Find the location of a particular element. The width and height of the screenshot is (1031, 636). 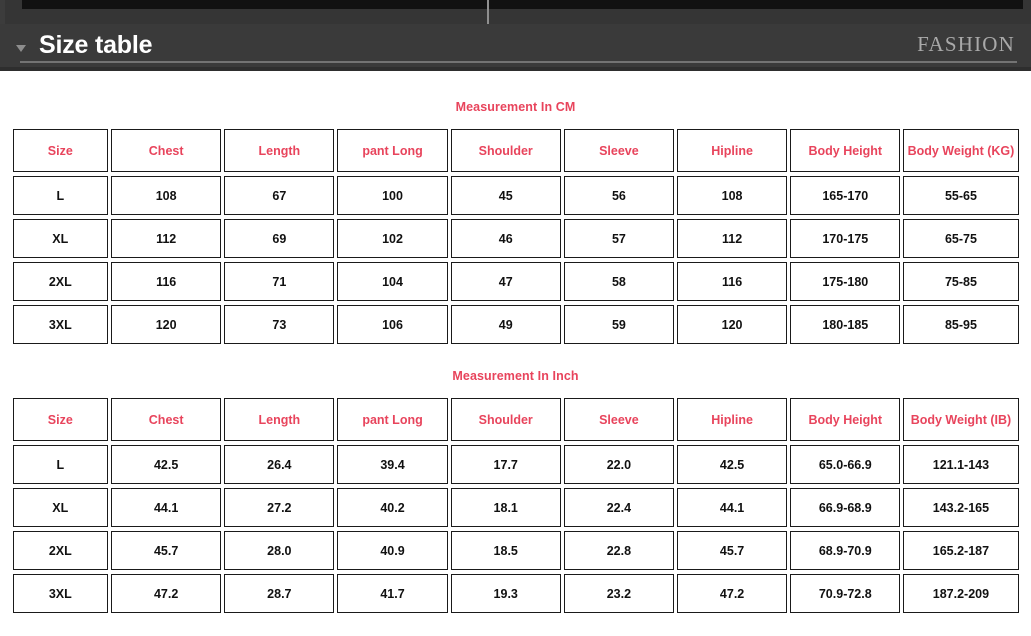

column-header-pant-long: pant Long is located at coordinates (392, 150).